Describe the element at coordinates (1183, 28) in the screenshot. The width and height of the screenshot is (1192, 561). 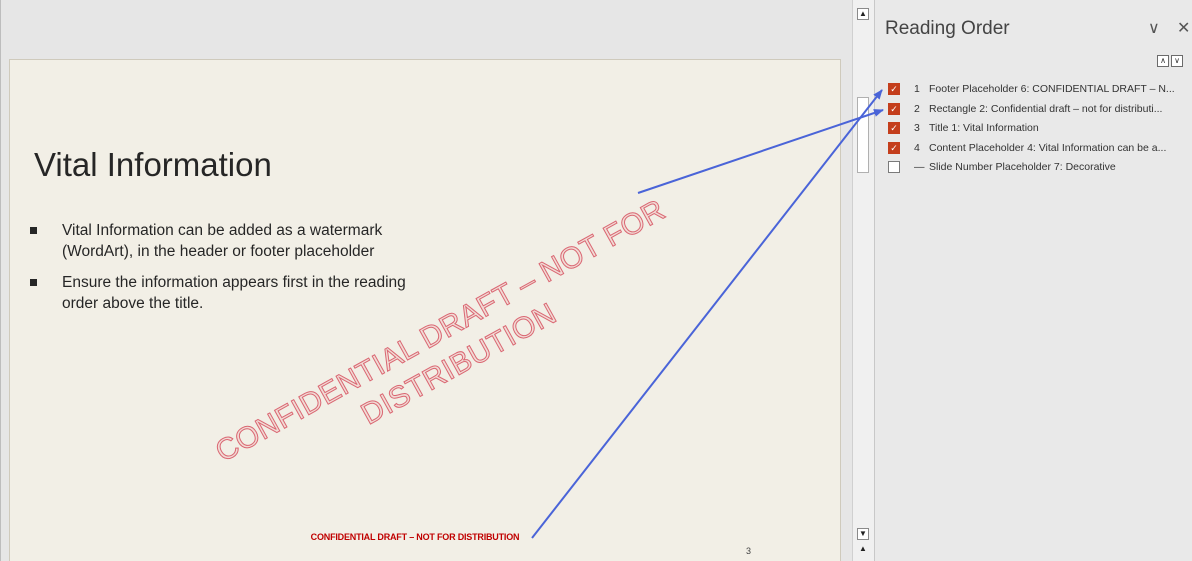
I see `close-icon: ✕` at that location.